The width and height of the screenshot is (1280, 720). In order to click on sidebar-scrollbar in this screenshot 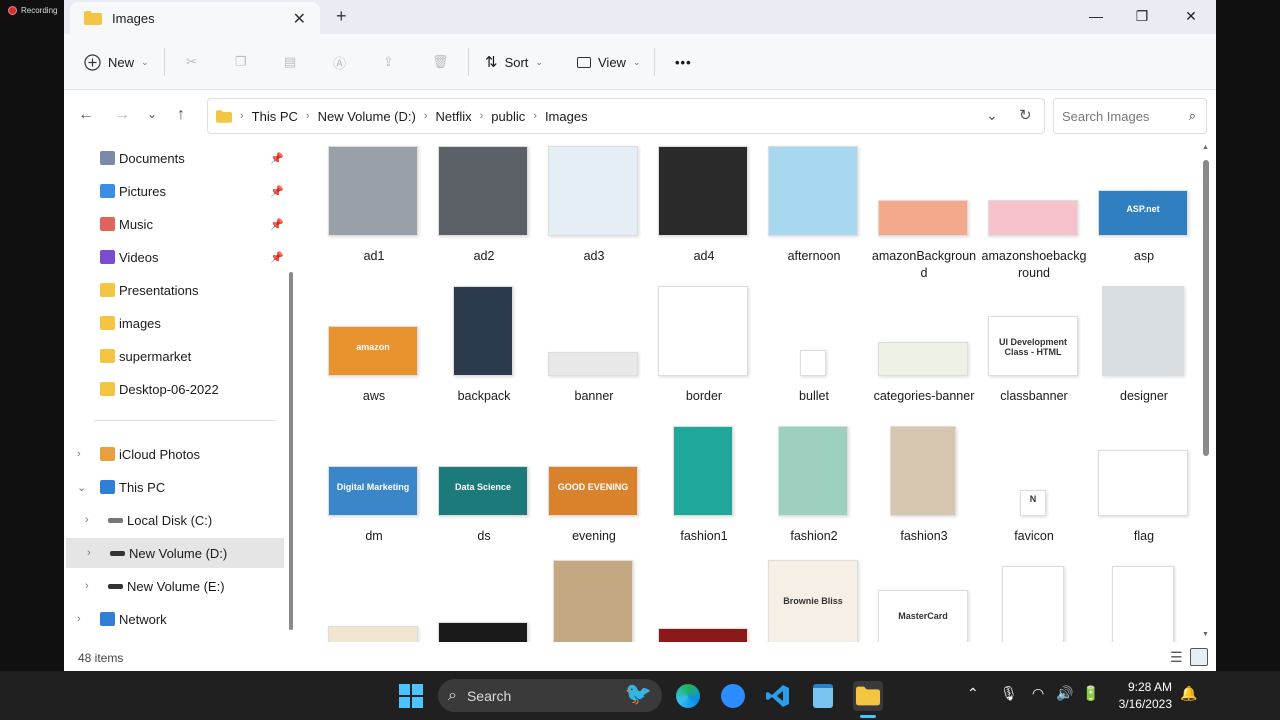, I will do `click(291, 451)`.